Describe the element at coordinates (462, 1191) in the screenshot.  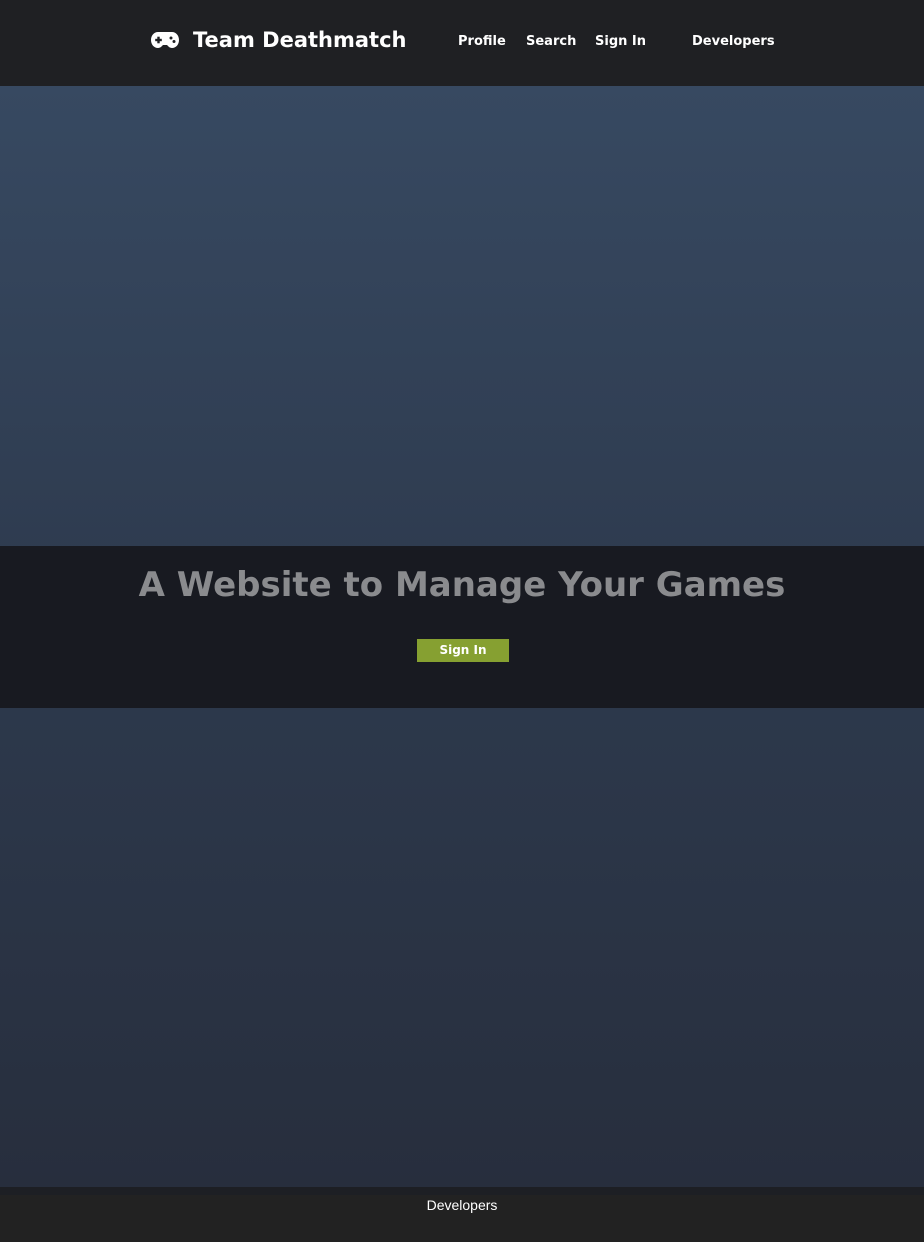
I see `footer-divider` at that location.